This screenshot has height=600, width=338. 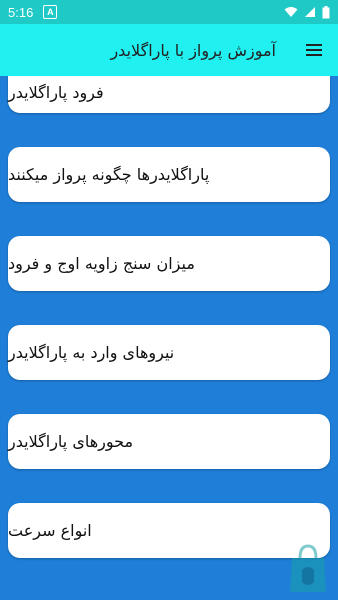 I want to click on wifi-icon, so click(x=291, y=12).